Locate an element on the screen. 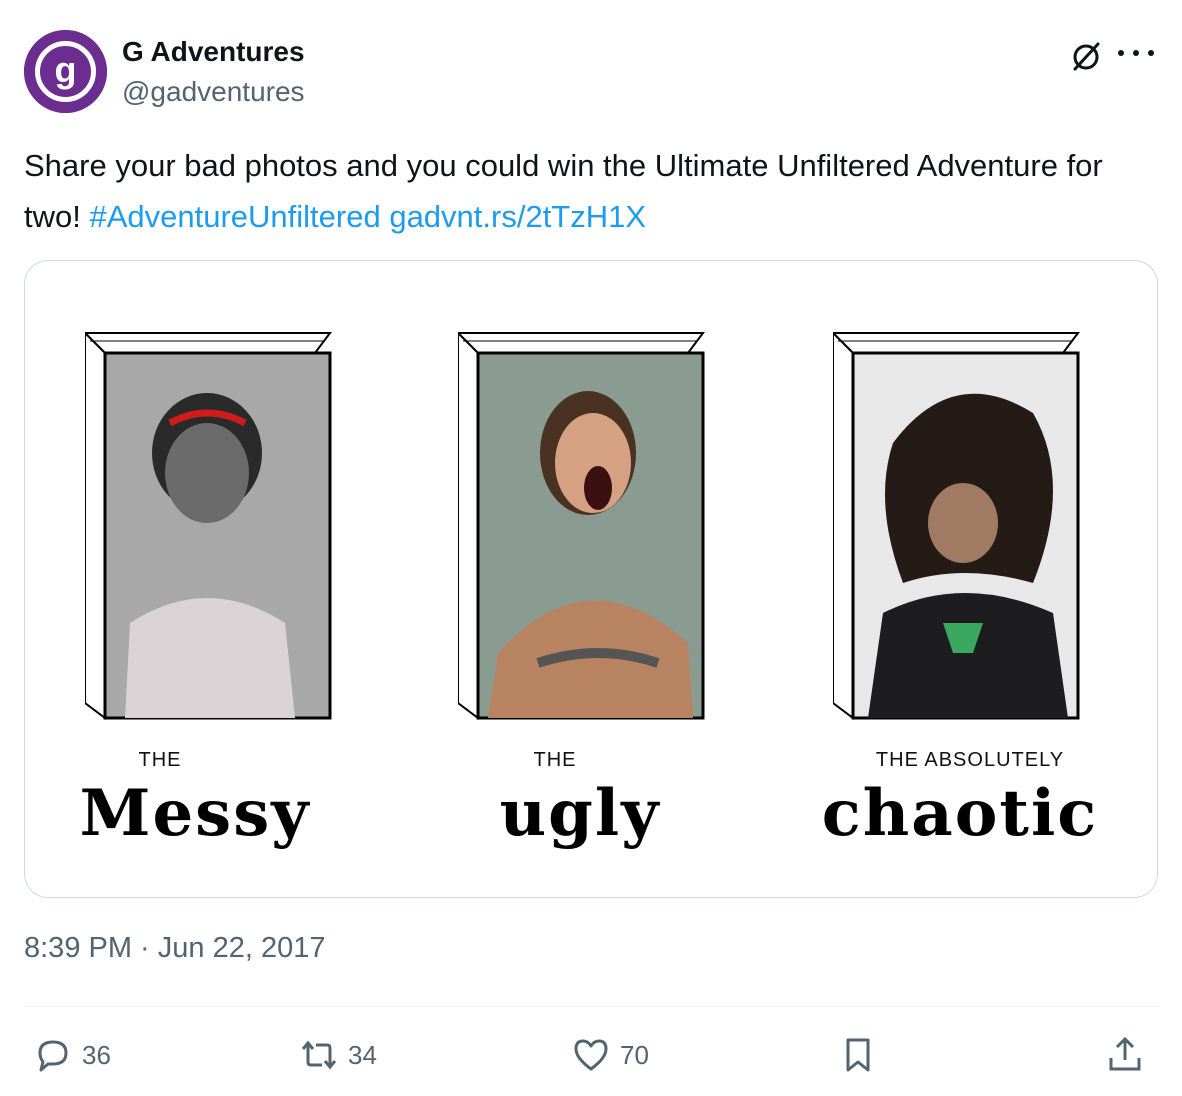 This screenshot has width=1182, height=1096. reply-button: 36 is located at coordinates (72, 1055).